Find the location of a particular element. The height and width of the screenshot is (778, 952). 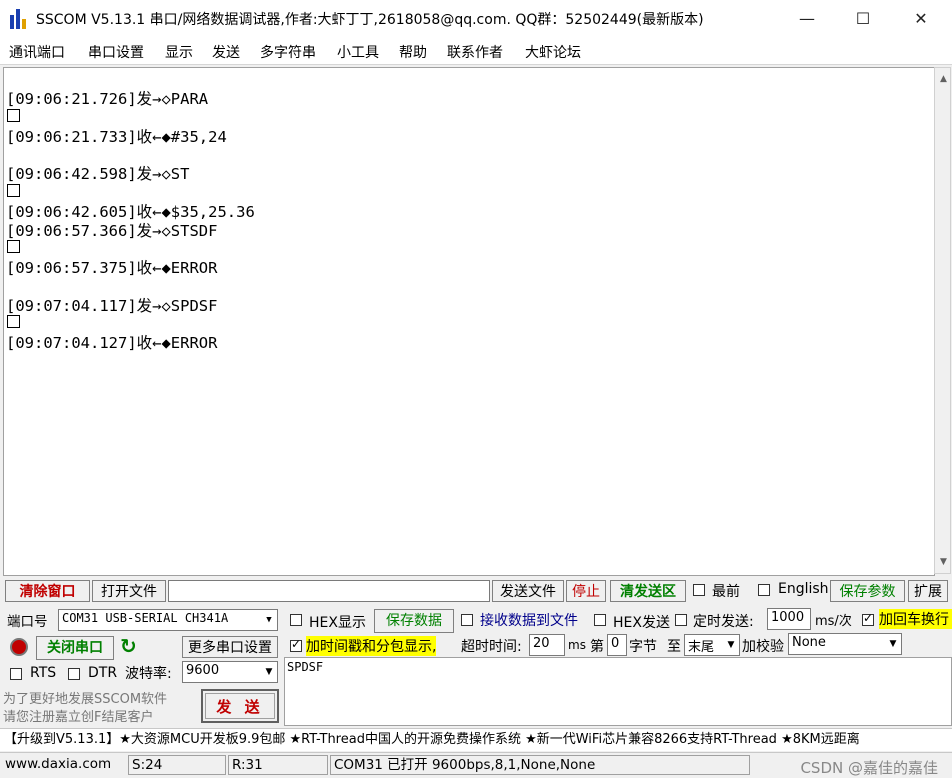

status-sent-count: S:24 is located at coordinates (177, 765).